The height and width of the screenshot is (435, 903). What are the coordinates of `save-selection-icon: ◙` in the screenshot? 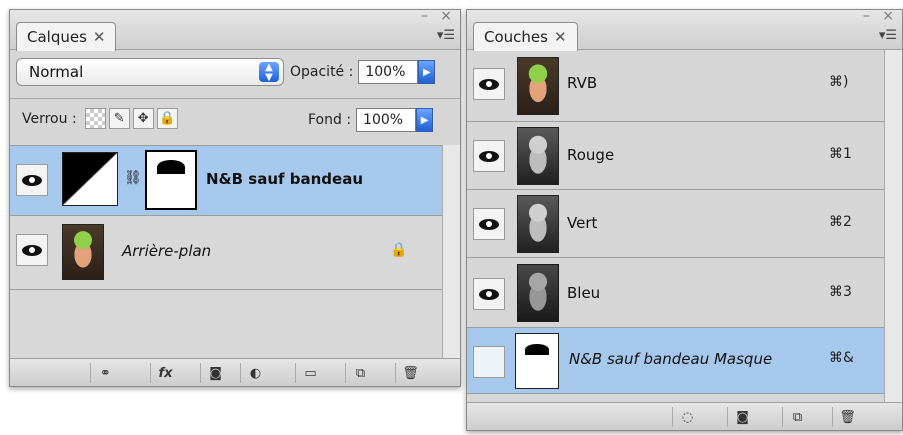 It's located at (742, 417).